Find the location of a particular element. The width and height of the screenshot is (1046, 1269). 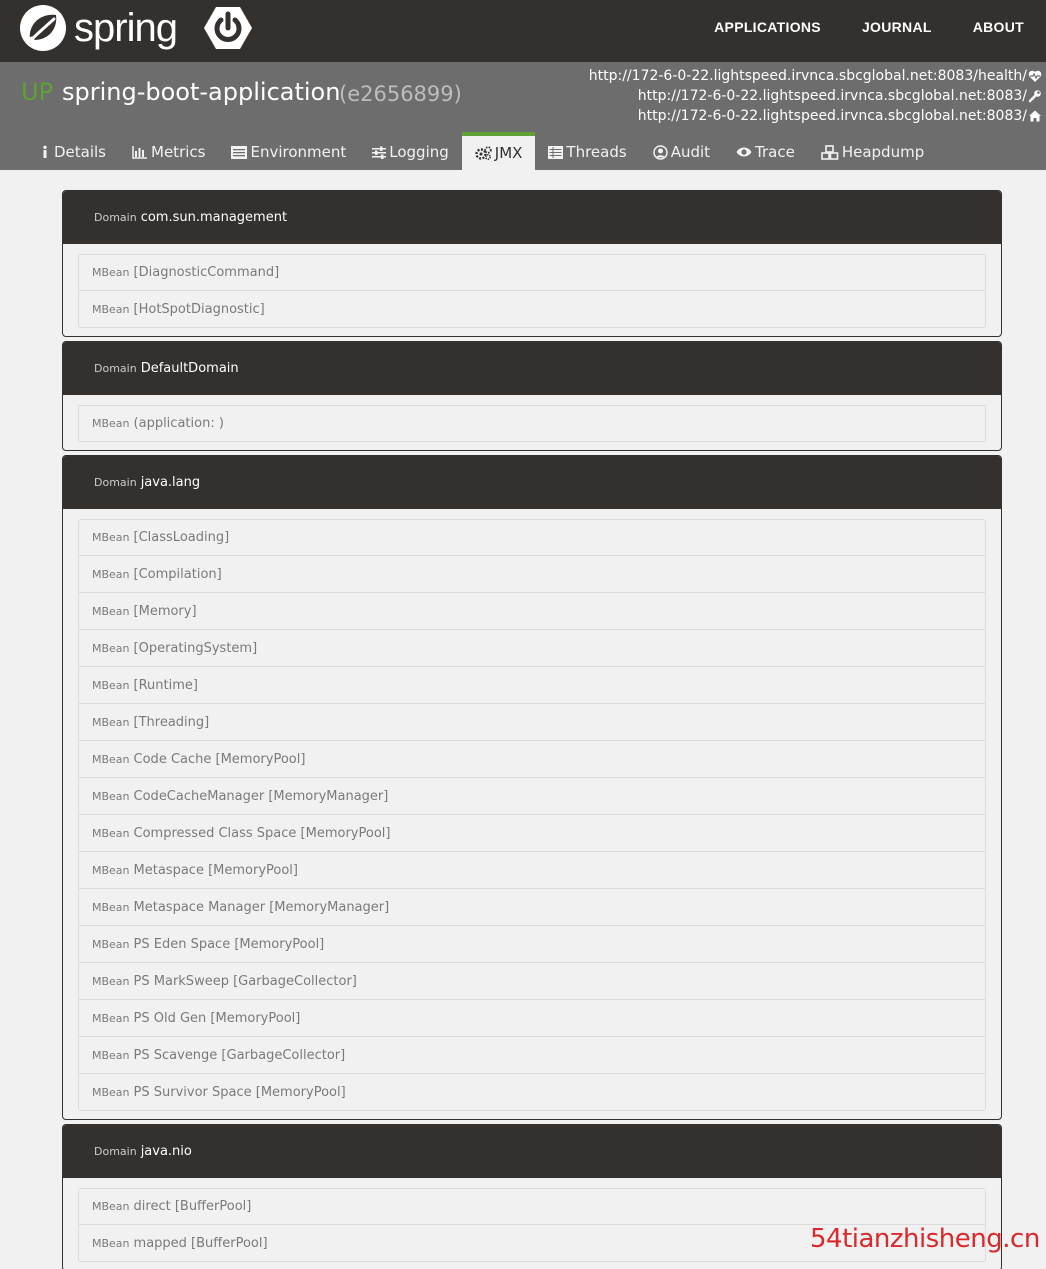

top-navbar: spring APPLICATIONS JOURNAL ABOUT is located at coordinates (523, 31).